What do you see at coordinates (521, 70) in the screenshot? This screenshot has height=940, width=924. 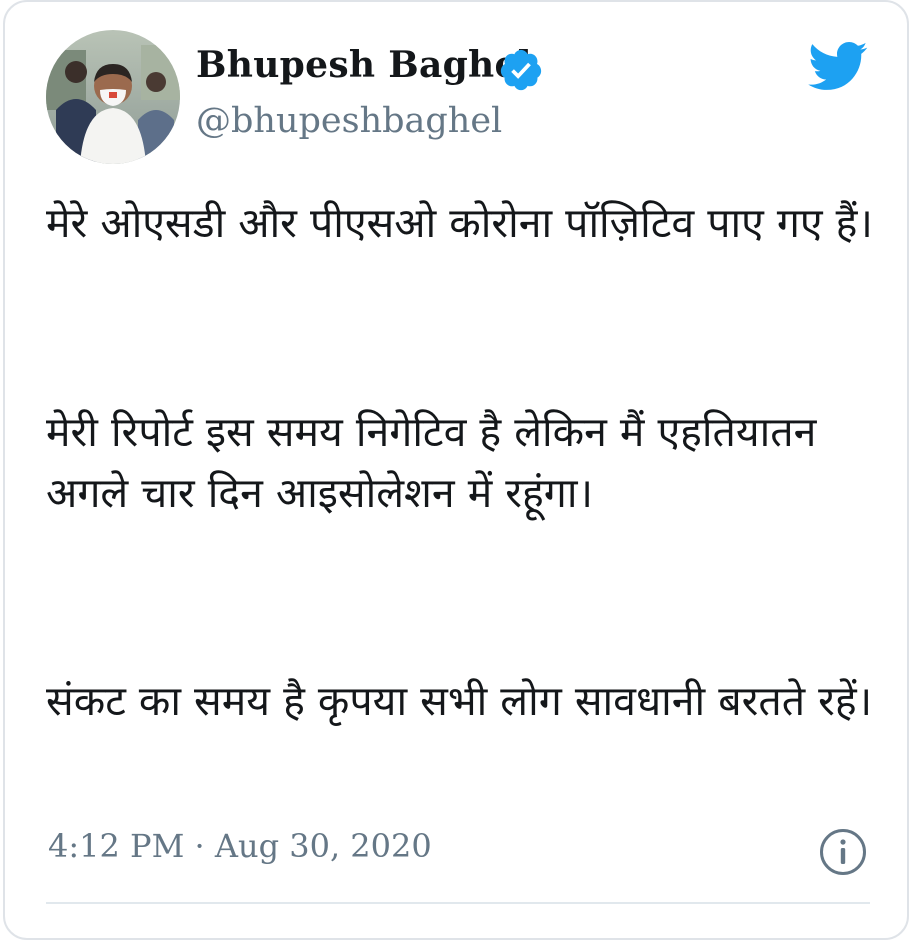 I see `verified-badge-icon` at bounding box center [521, 70].